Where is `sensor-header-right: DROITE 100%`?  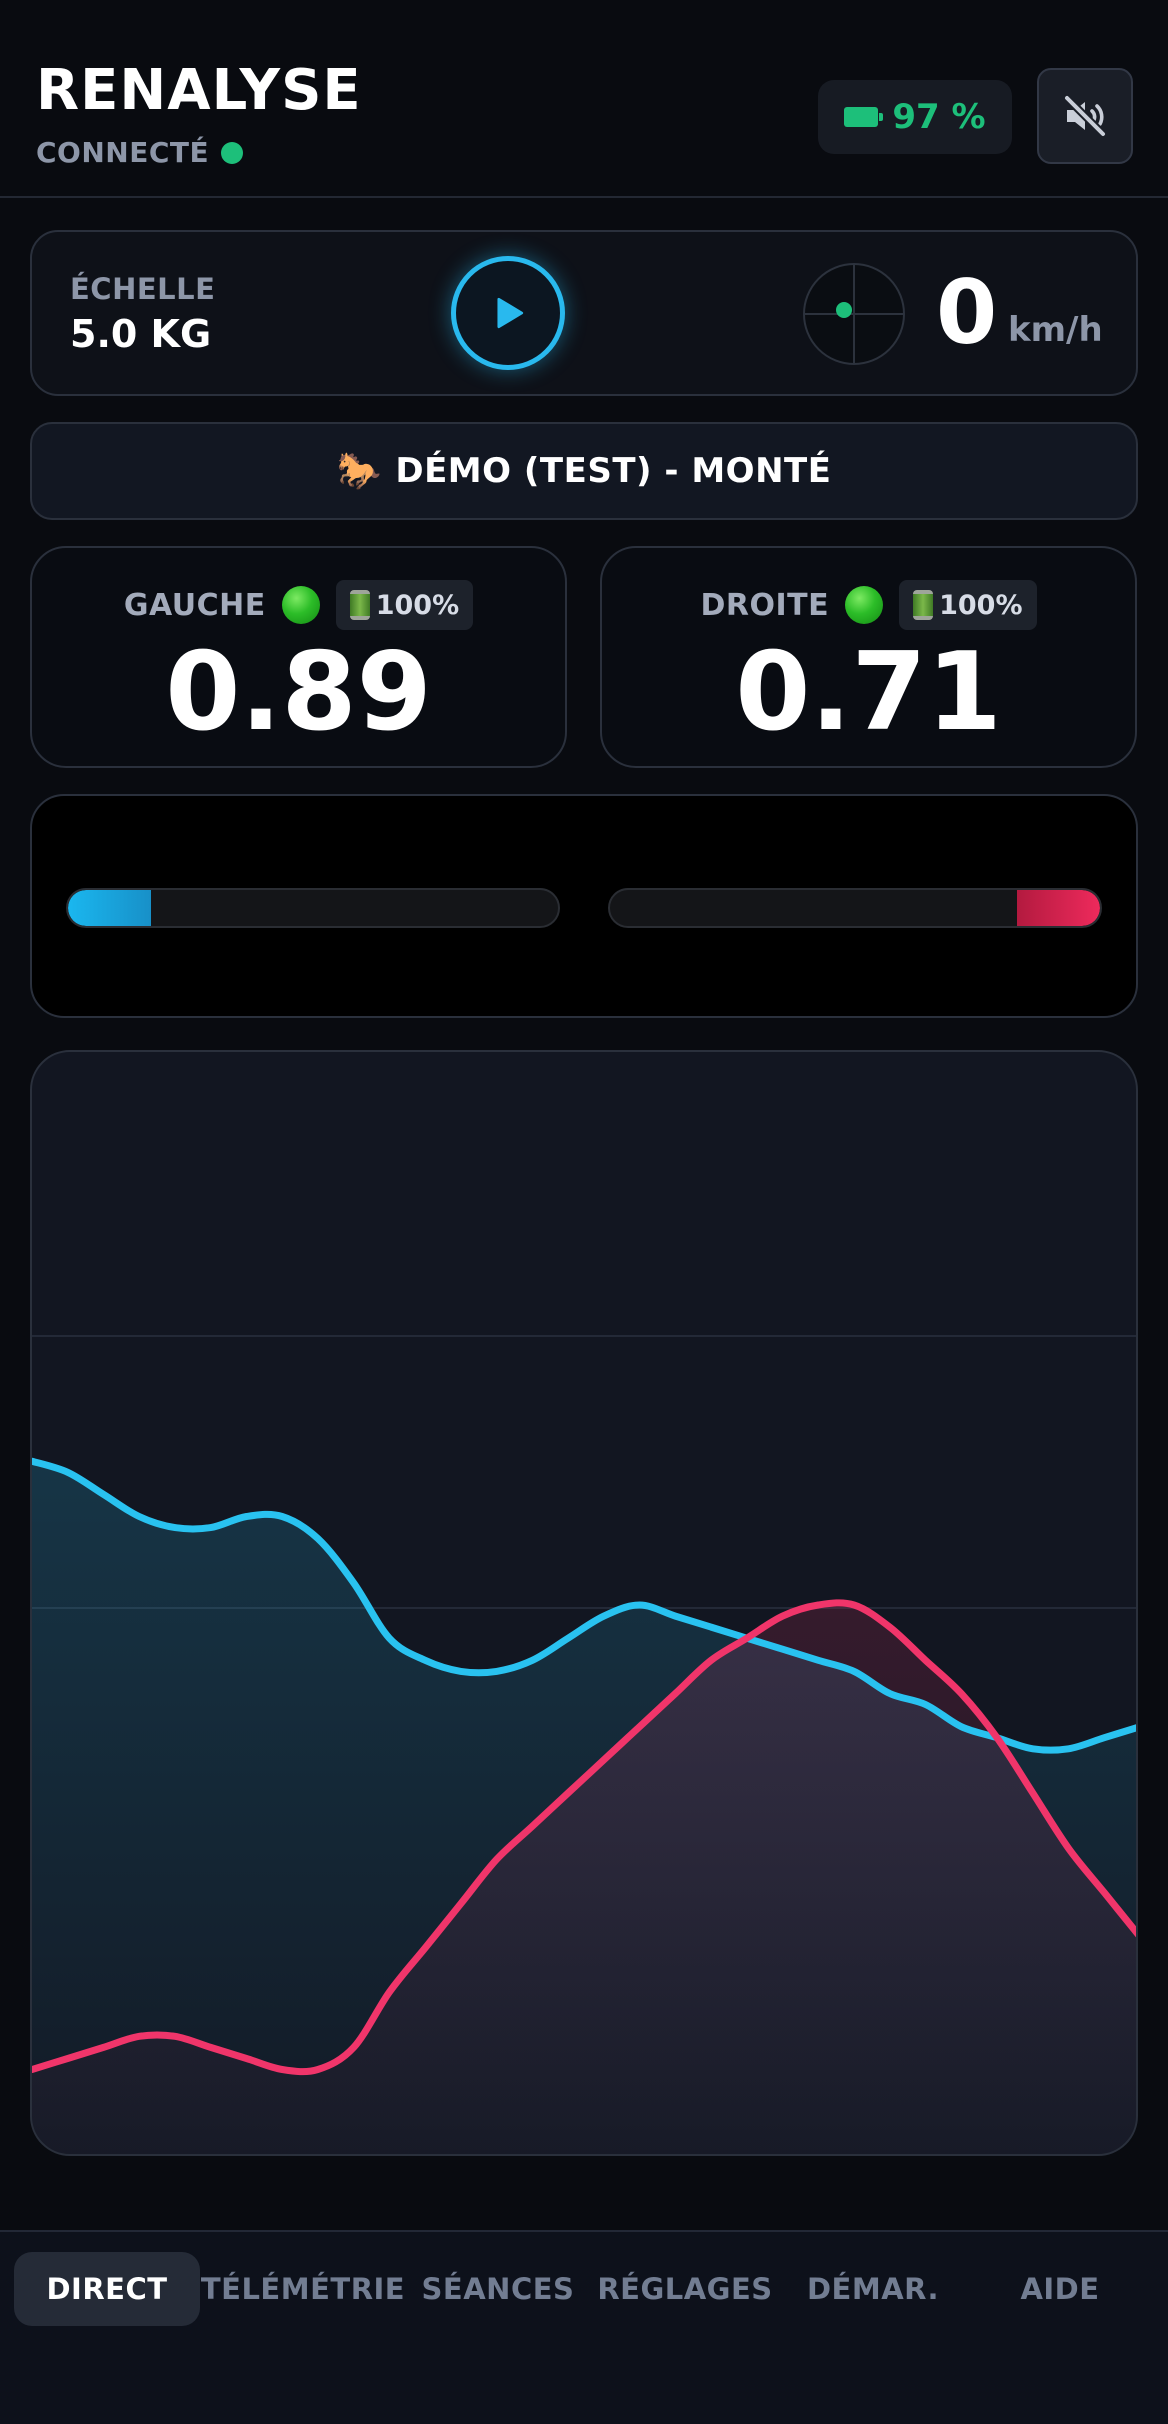
sensor-header-right: DROITE 100% is located at coordinates (868, 605).